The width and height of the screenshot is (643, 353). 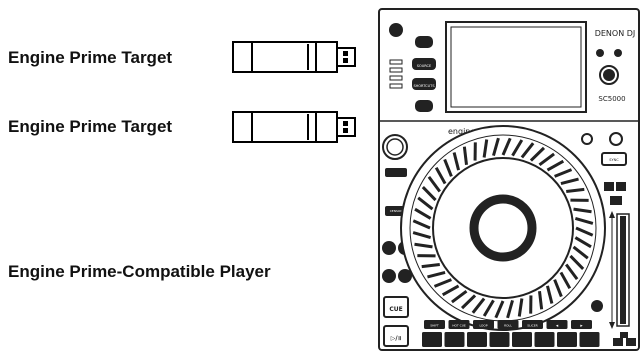 I want to click on pad-mode-label: SLICER, so click(x=532, y=326).